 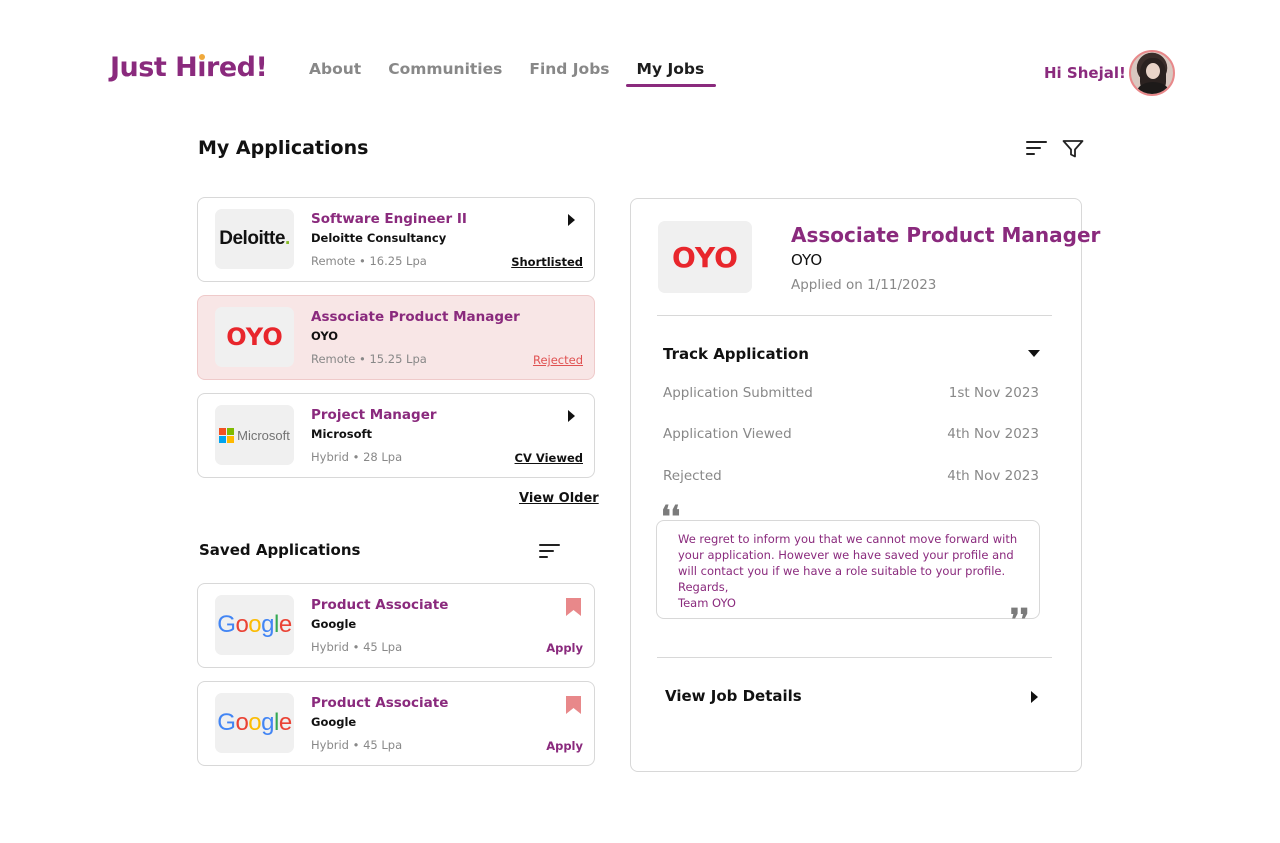 I want to click on microsoft-grid-icon, so click(x=227, y=435).